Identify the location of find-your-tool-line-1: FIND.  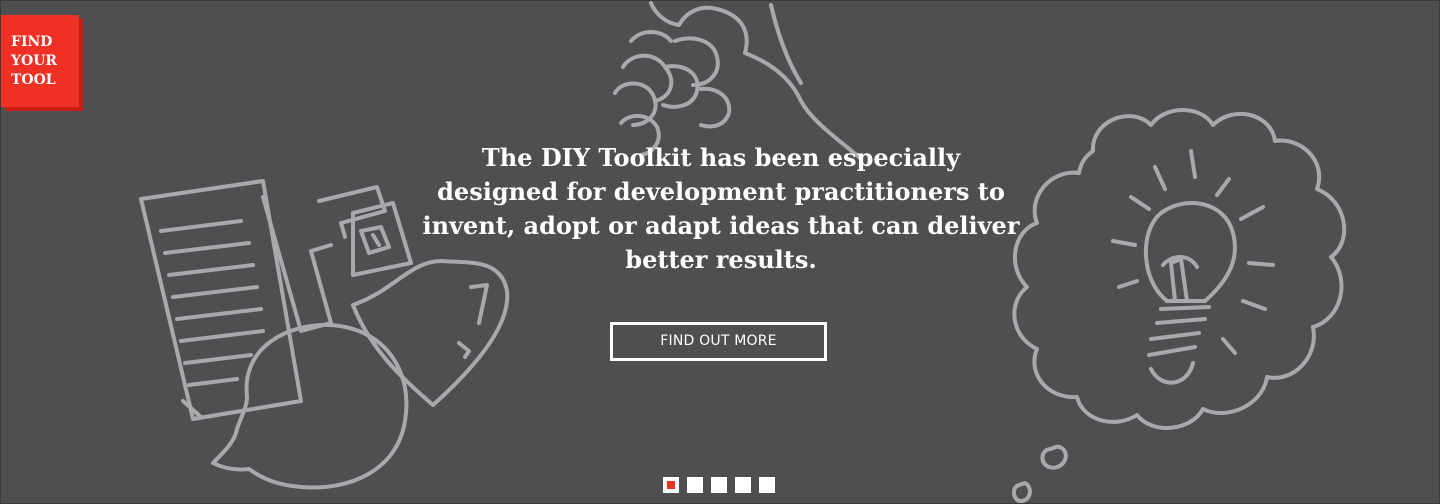
(32, 42).